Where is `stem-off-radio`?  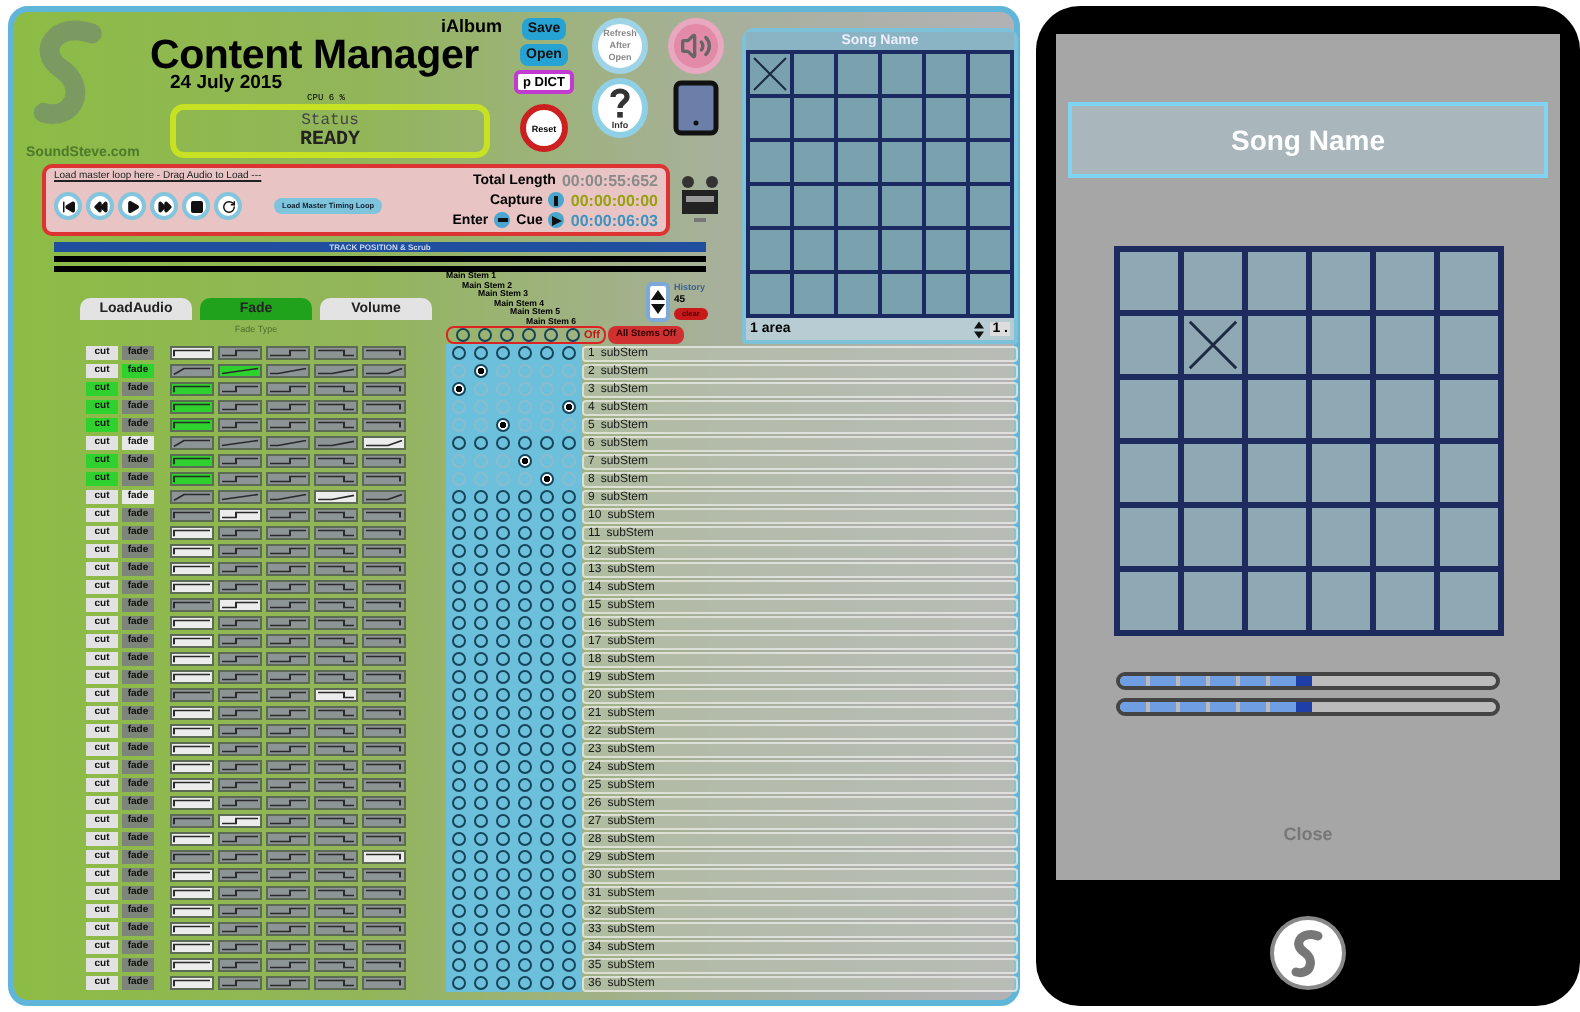
stem-off-radio is located at coordinates (463, 335).